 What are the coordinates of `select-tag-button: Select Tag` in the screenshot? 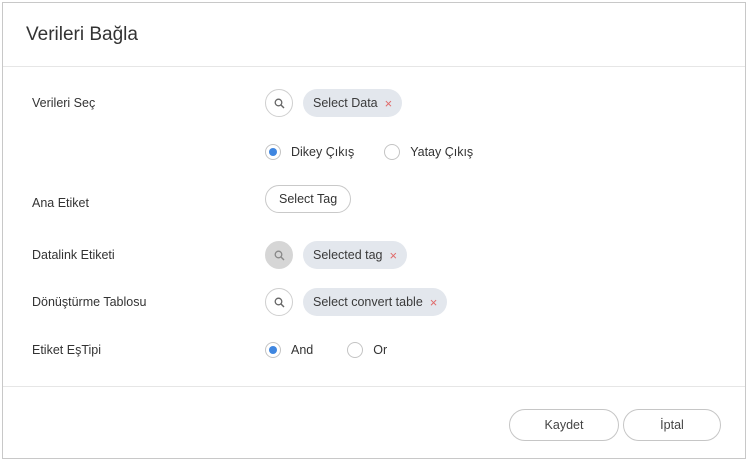 It's located at (308, 199).